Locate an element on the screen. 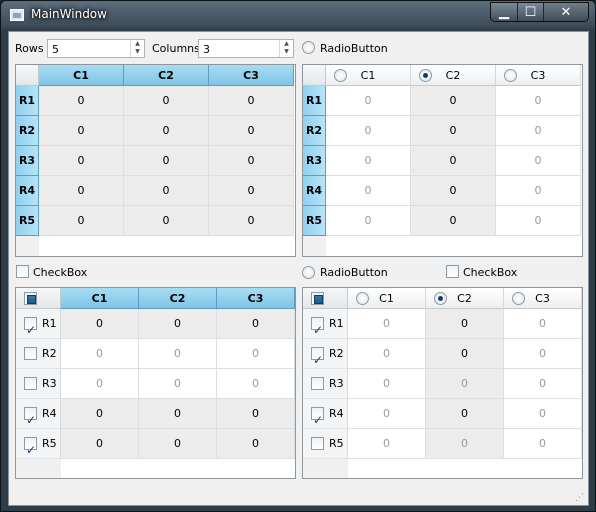 This screenshot has height=512, width=596. maximize-button: ☐ is located at coordinates (531, 12).